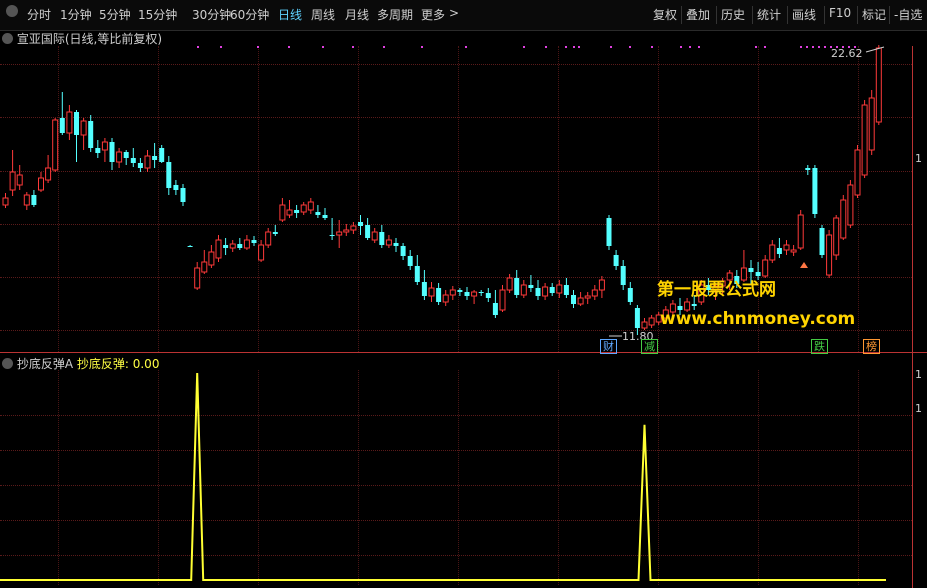  I want to click on settings-circle-icon, so click(7, 363).